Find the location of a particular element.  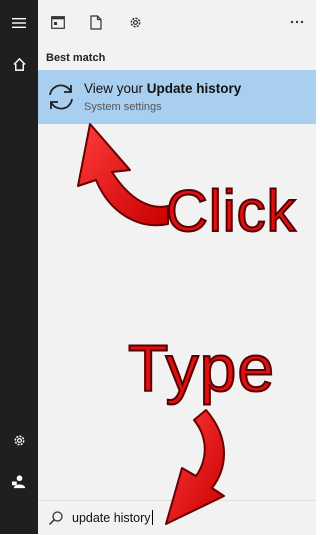

click-annotation: Click is located at coordinates (231, 211).